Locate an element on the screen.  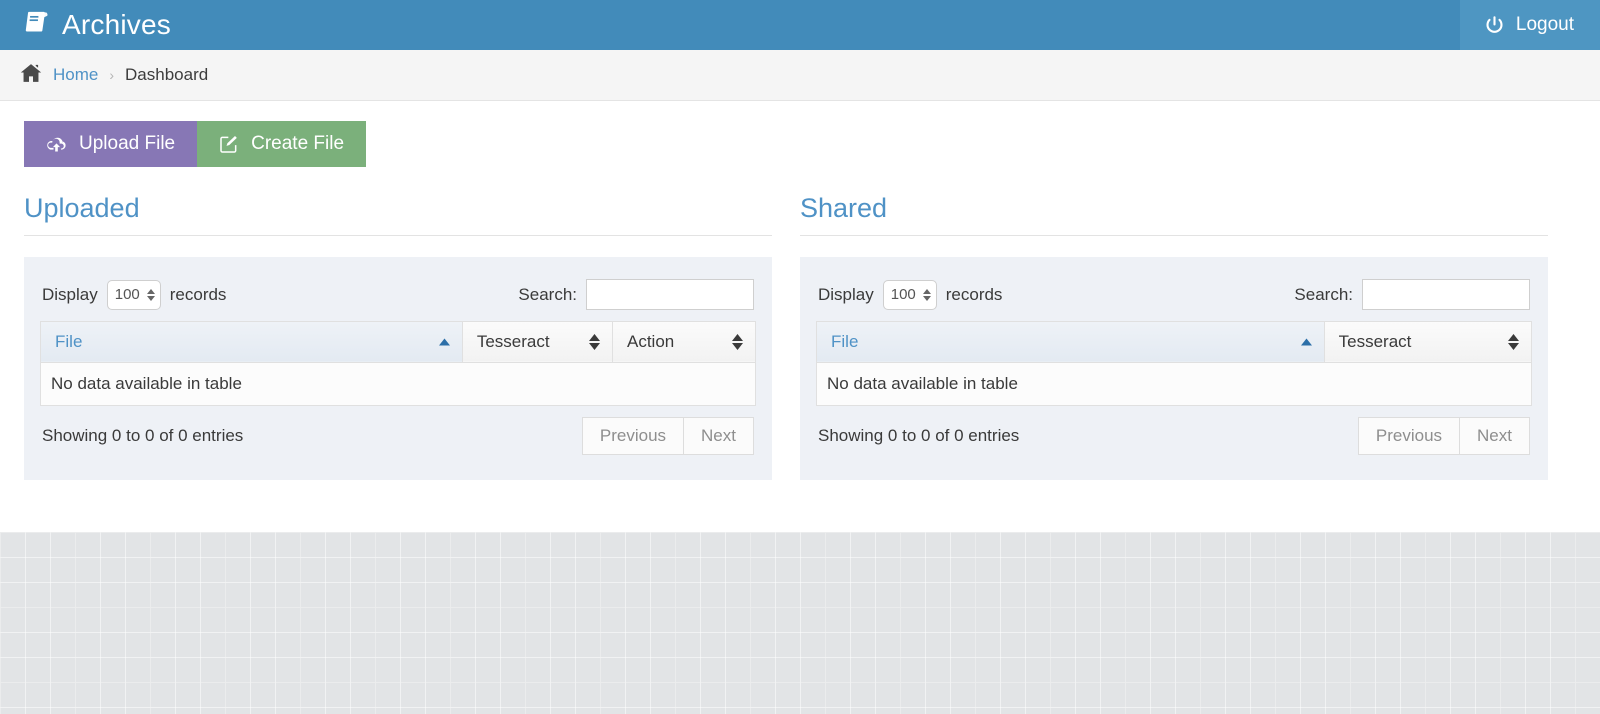
top-navbar: Archives Logout is located at coordinates (800, 25).